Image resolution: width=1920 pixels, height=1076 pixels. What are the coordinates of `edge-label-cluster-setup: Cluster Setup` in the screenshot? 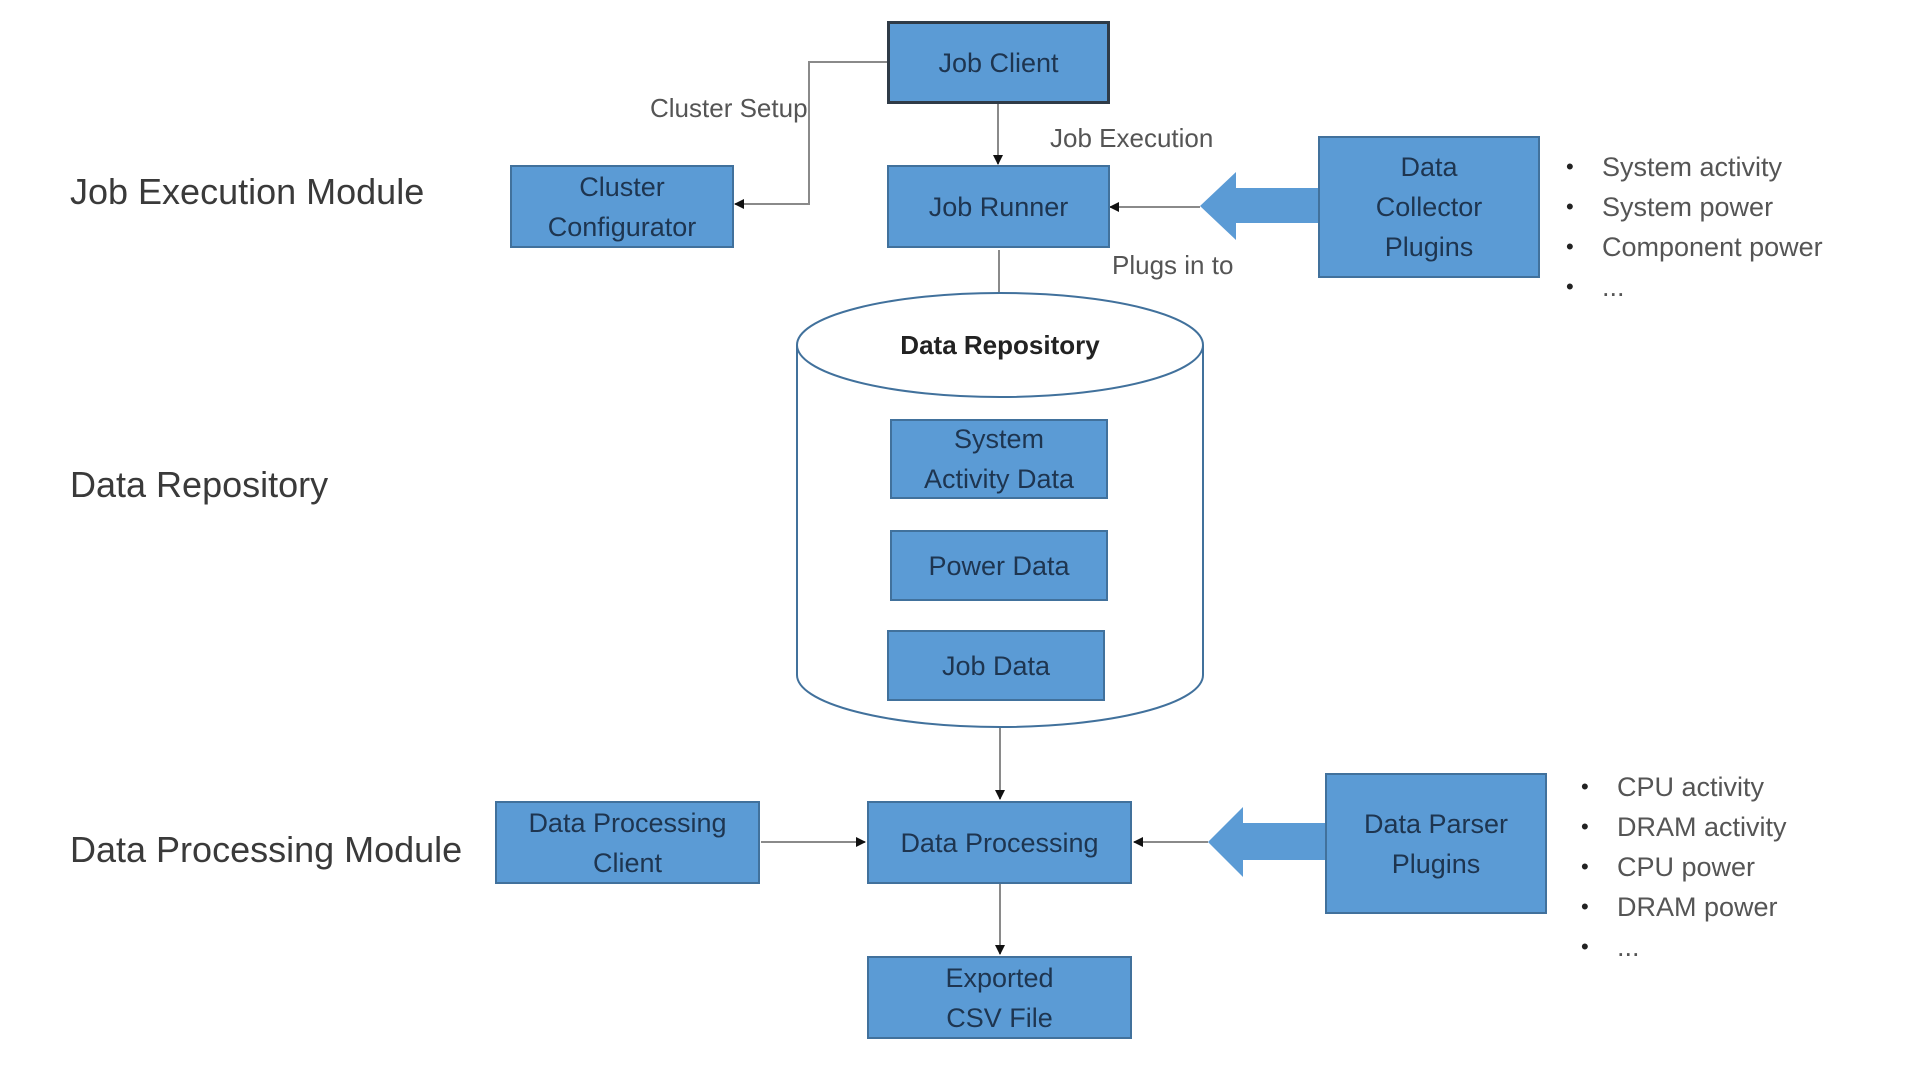 It's located at (729, 108).